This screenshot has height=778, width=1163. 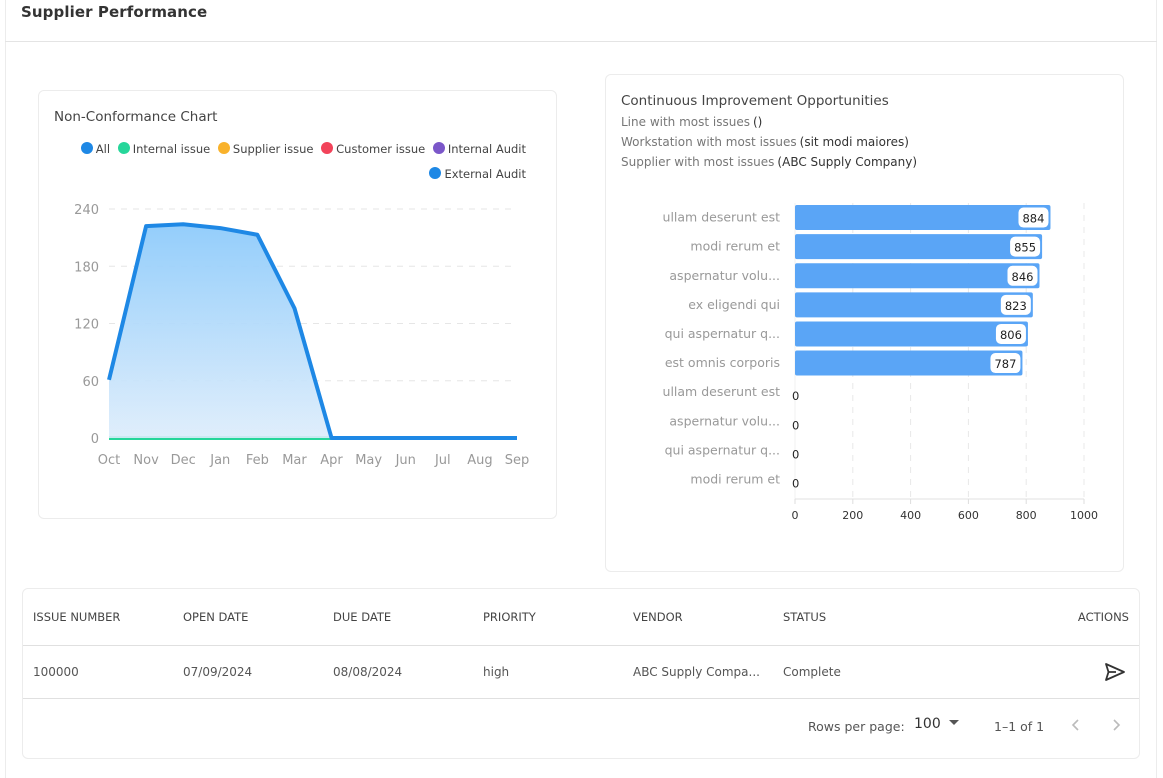 What do you see at coordinates (1019, 726) in the screenshot?
I see `pagination-range: 1–1 of 1` at bounding box center [1019, 726].